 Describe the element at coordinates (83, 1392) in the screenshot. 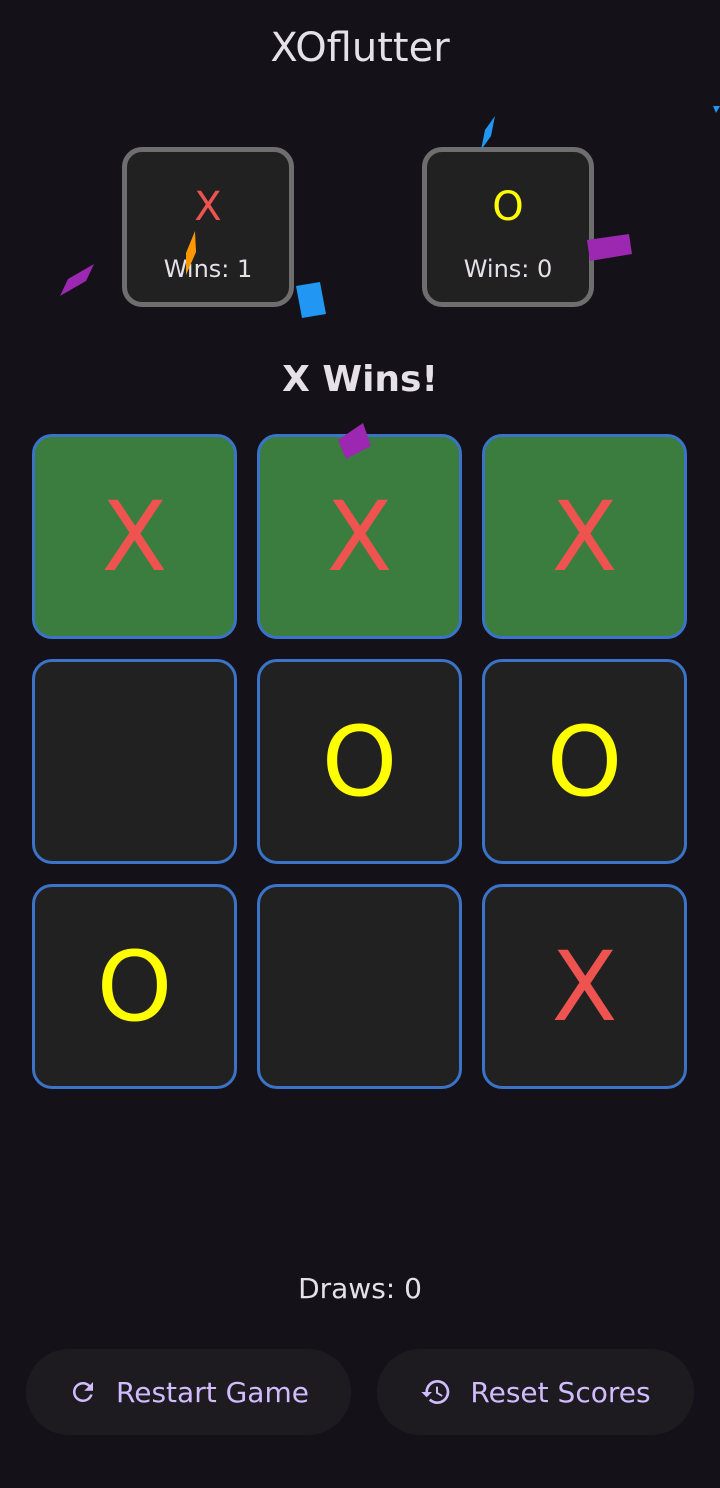

I see `refresh-icon` at that location.